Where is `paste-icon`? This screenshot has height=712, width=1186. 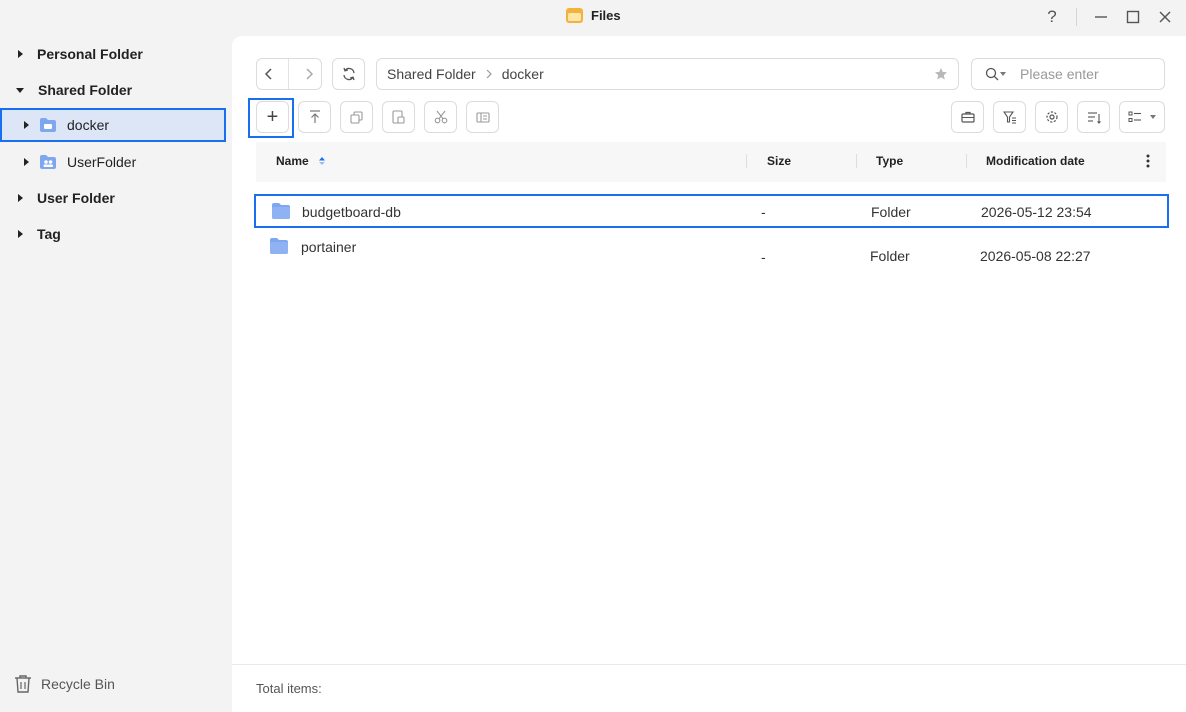 paste-icon is located at coordinates (398, 117).